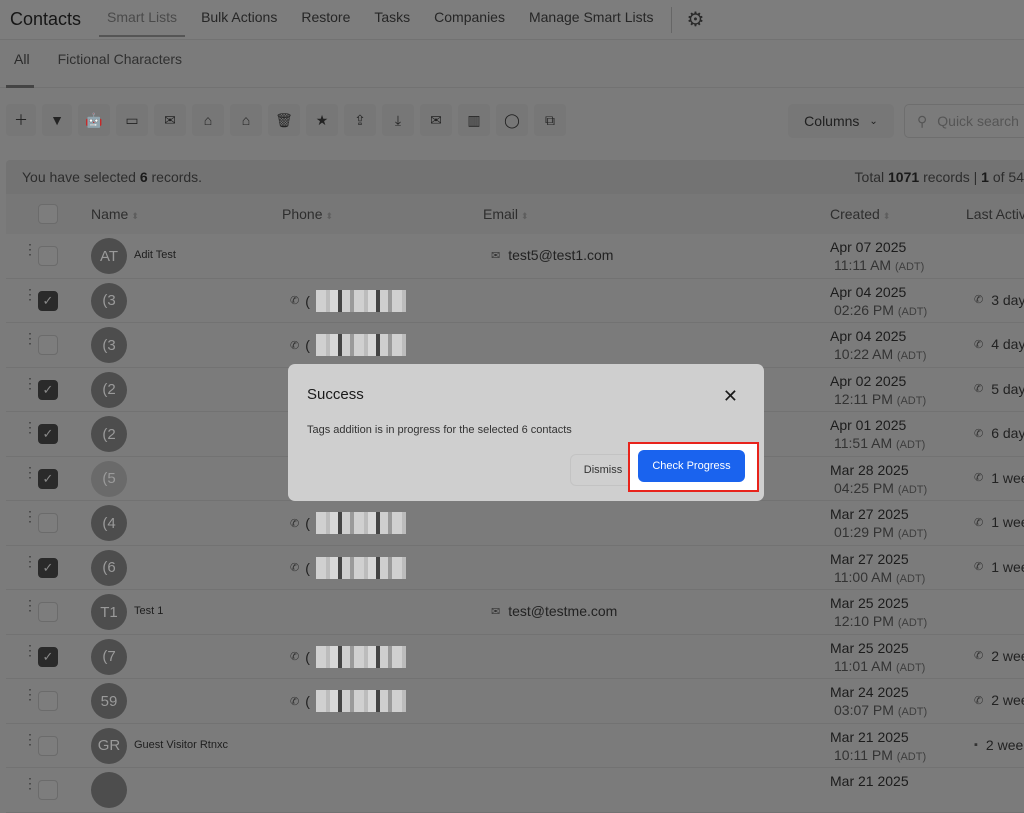 Image resolution: width=1024 pixels, height=813 pixels. What do you see at coordinates (512, 120) in the screenshot?
I see `whatsapp-icon: ◯` at bounding box center [512, 120].